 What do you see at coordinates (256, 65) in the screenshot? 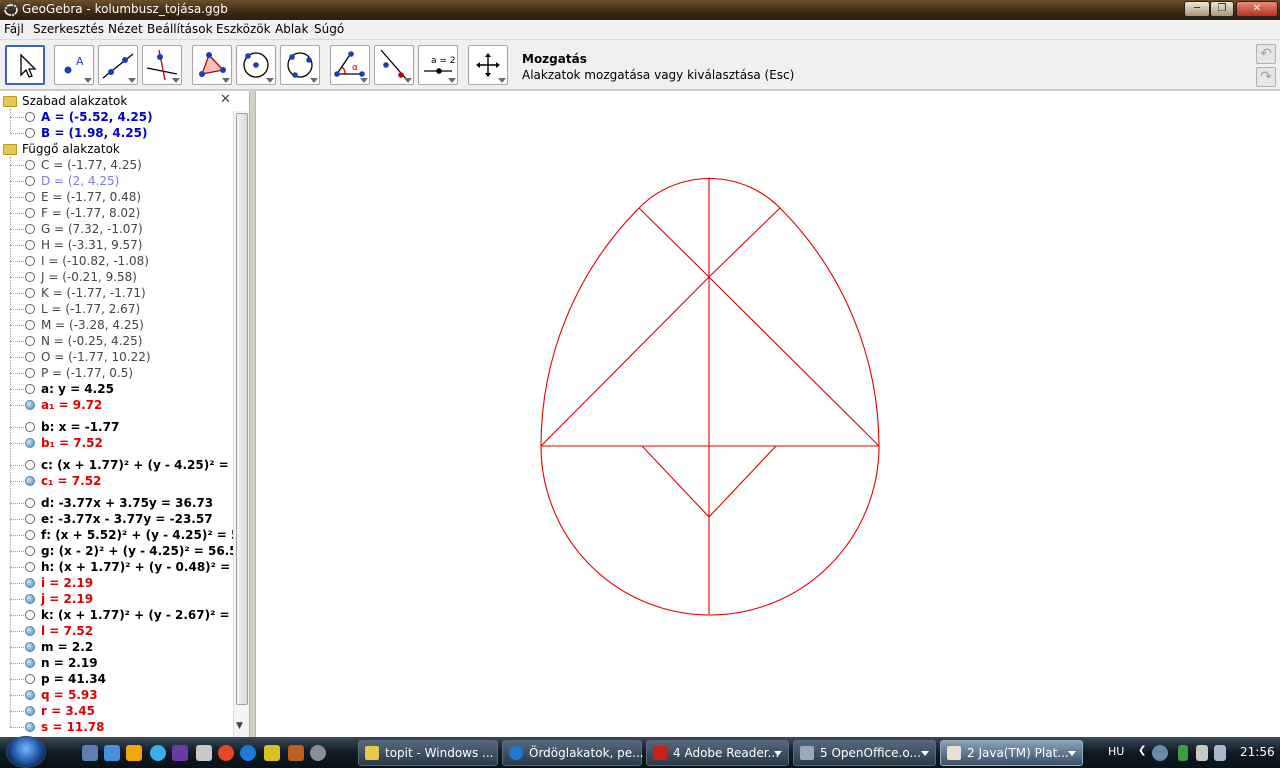
I see `circle-tool-button` at bounding box center [256, 65].